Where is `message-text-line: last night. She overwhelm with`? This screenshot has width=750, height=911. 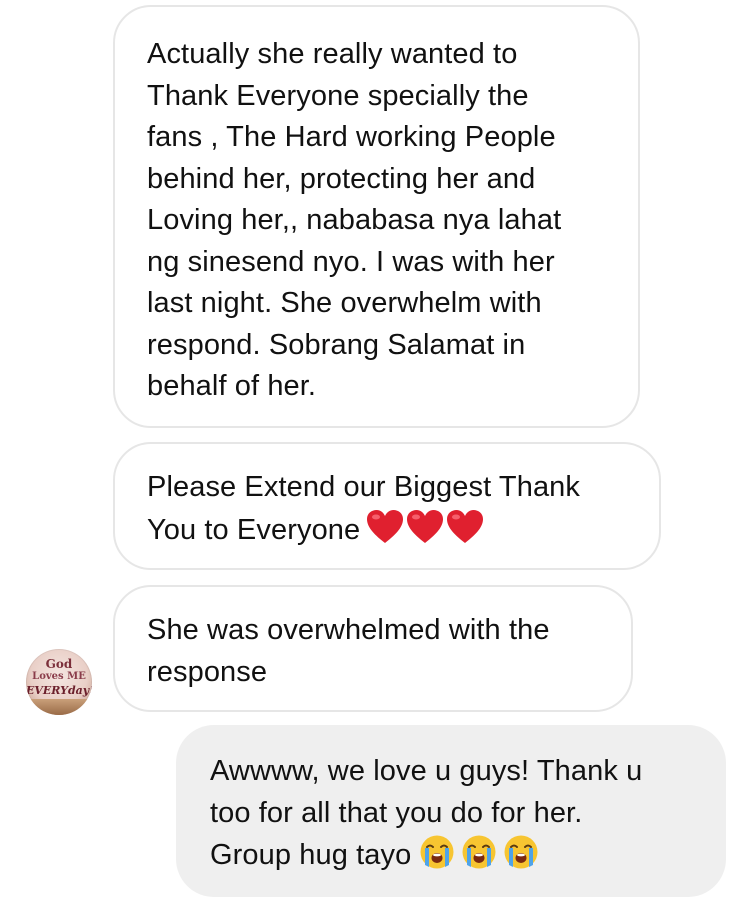 message-text-line: last night. She overwhelm with is located at coordinates (344, 303).